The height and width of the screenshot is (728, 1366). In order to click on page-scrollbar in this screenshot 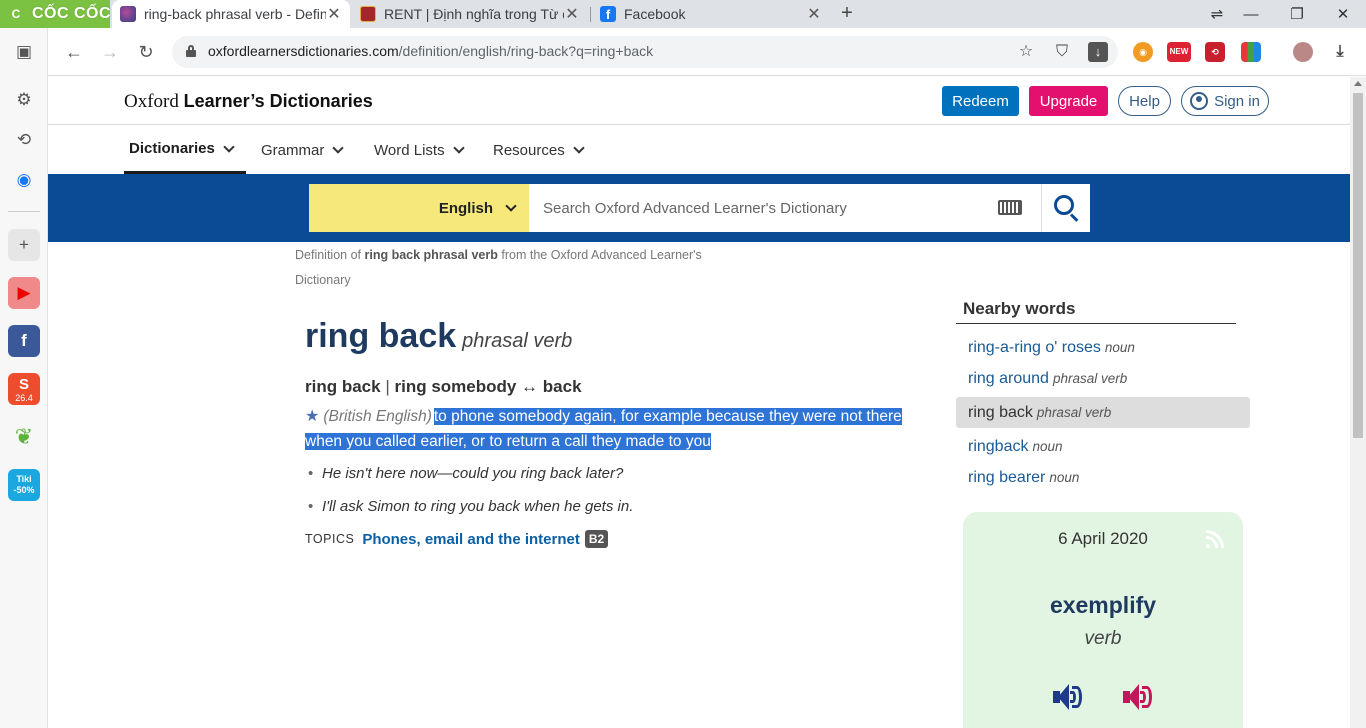, I will do `click(1358, 402)`.